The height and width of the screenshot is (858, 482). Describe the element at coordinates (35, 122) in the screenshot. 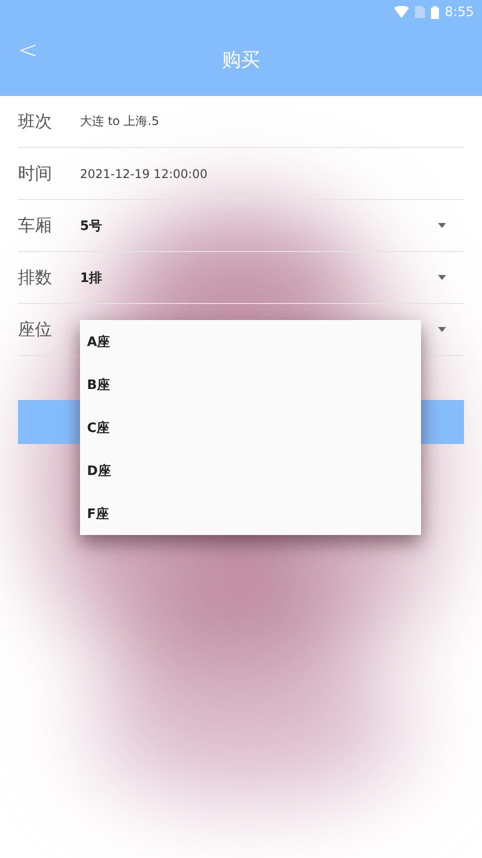

I see `field-label: 班次` at that location.